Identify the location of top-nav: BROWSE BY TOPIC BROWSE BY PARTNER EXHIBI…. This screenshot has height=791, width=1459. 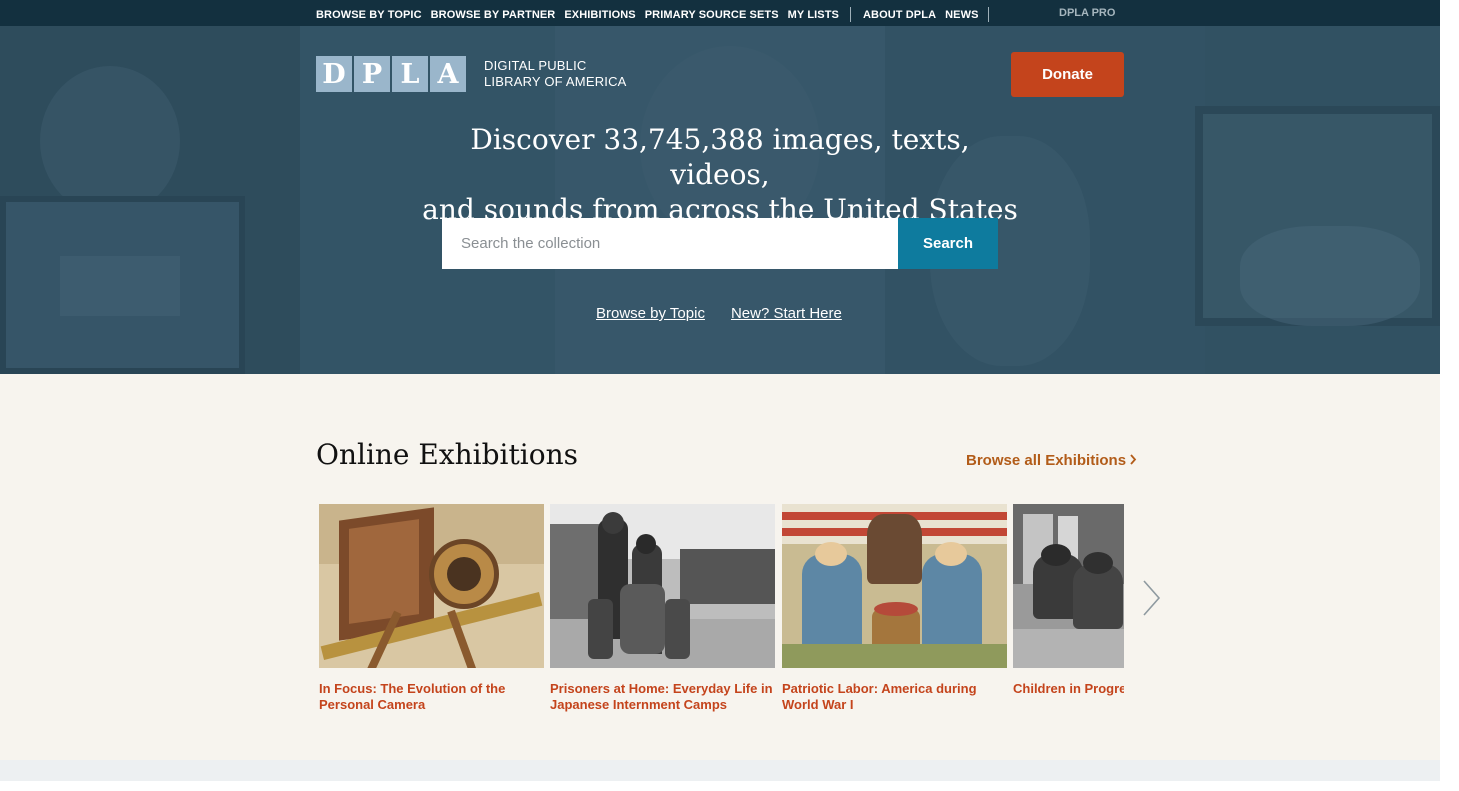
(720, 13).